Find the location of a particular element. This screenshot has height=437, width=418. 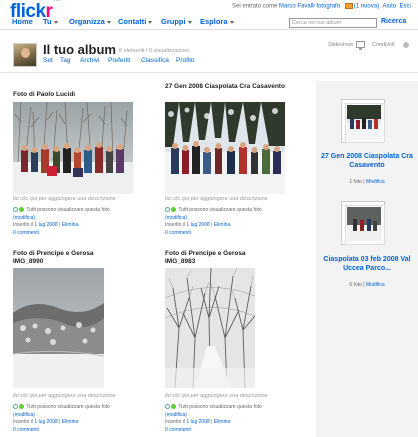

photo-title: Foto di Prencipe e Gerosa IMG_8983 is located at coordinates (220, 258).